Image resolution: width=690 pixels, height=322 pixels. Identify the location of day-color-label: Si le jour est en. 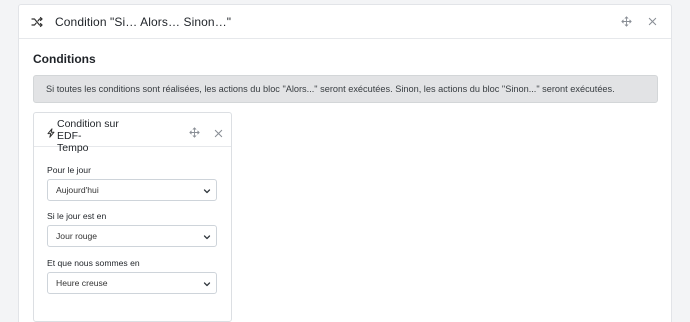
(77, 216).